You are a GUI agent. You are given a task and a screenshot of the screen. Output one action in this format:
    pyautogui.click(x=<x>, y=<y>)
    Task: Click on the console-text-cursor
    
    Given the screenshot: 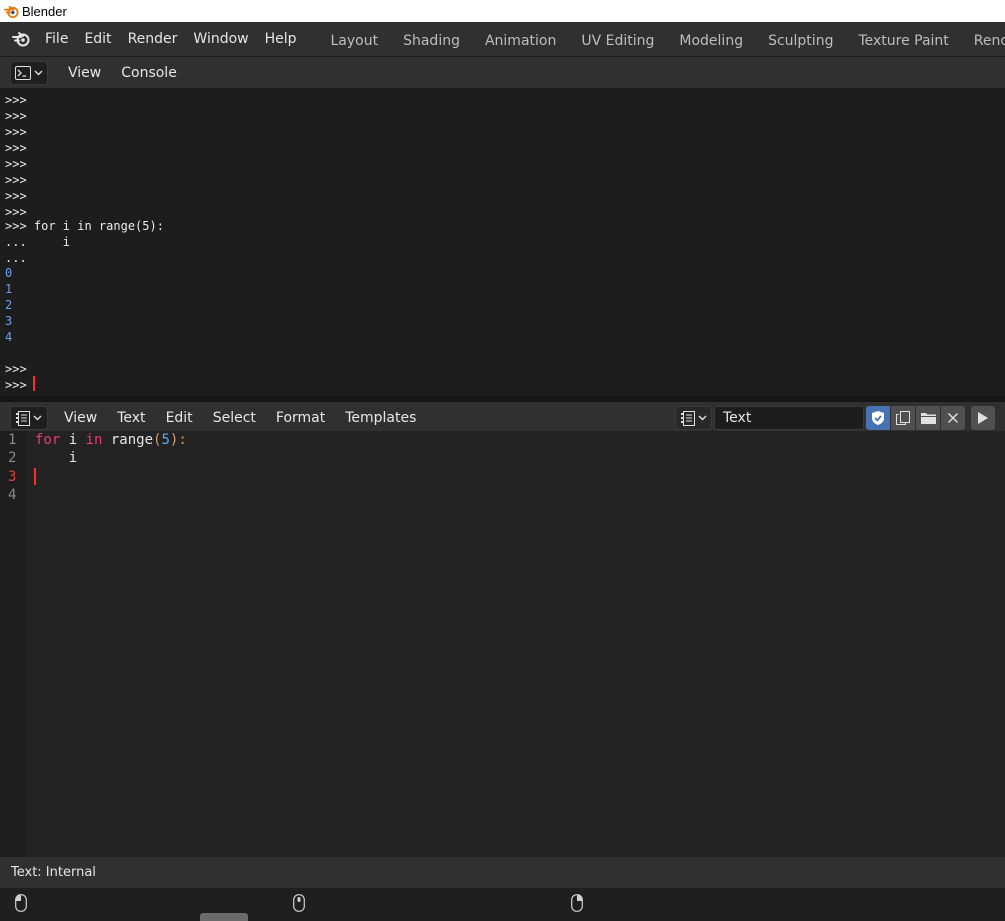 What is the action you would take?
    pyautogui.click(x=34, y=383)
    